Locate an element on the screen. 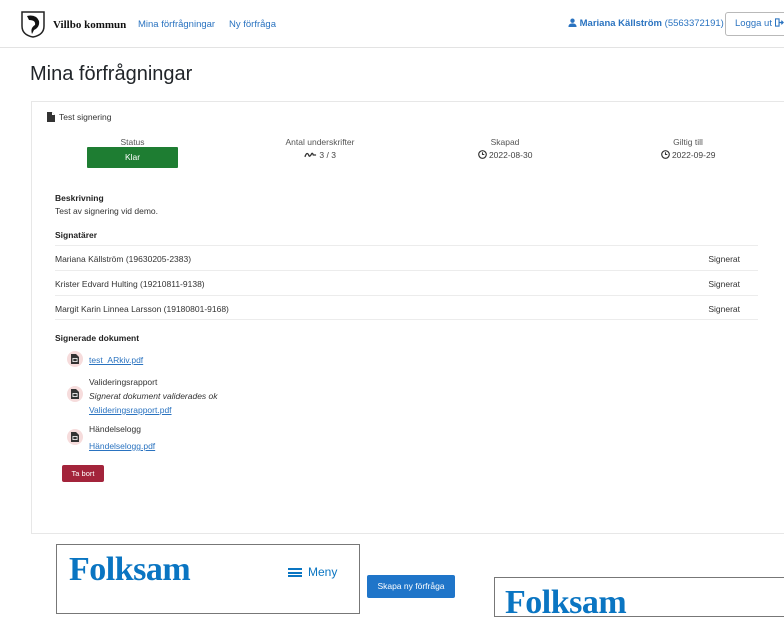 The width and height of the screenshot is (784, 617). user-name: Mariana Källström is located at coordinates (621, 23).